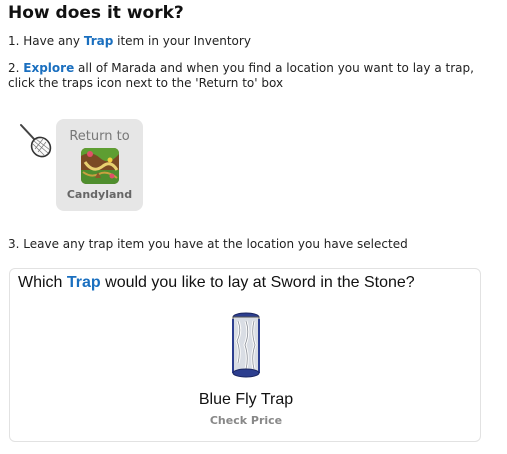 This screenshot has height=454, width=507. Describe the element at coordinates (246, 345) in the screenshot. I see `blue-fly-trap-image` at that location.